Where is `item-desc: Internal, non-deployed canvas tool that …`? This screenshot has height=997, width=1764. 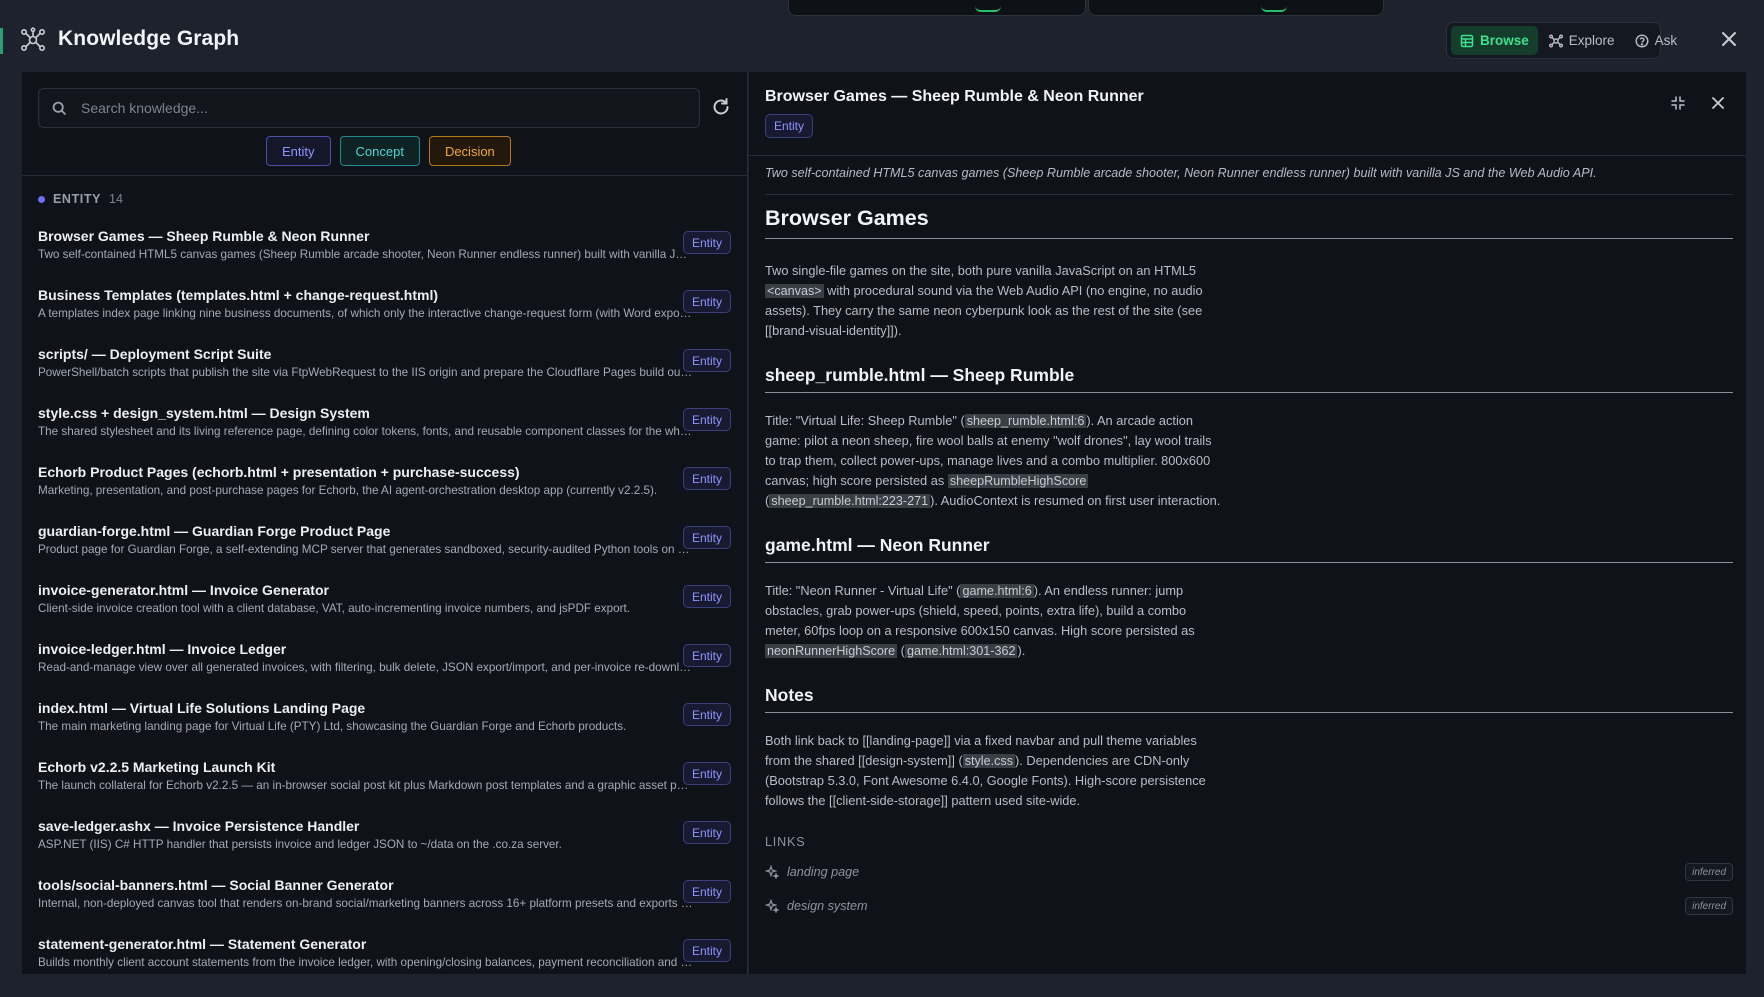 item-desc: Internal, non-deployed canvas tool that … is located at coordinates (366, 903).